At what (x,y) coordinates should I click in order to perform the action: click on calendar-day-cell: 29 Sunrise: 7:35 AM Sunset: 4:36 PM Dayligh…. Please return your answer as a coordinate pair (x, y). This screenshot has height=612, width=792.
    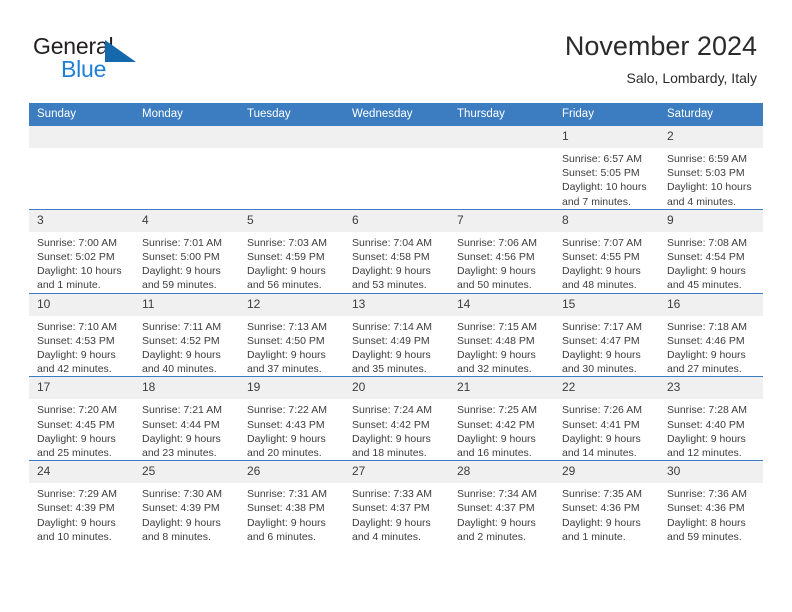
    Looking at the image, I should click on (606, 502).